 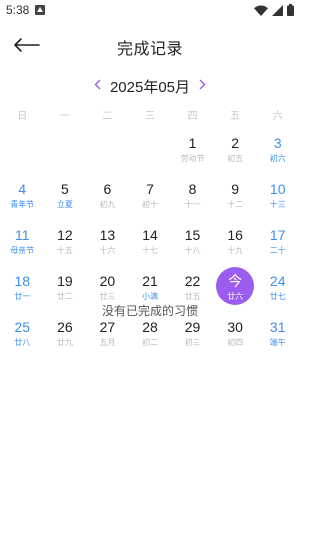 What do you see at coordinates (107, 189) in the screenshot?
I see `day-number: 6` at bounding box center [107, 189].